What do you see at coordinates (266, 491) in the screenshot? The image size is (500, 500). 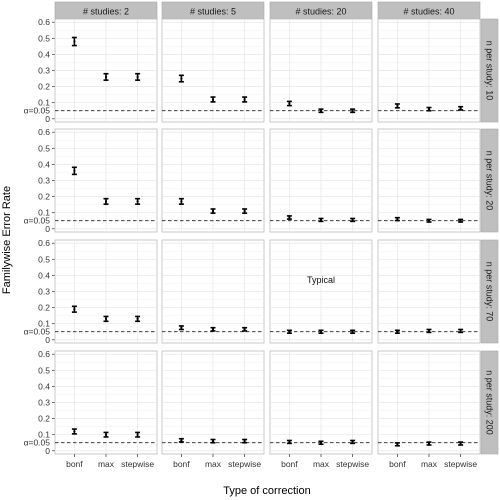 I see `x-axis-title: Type of correction` at bounding box center [266, 491].